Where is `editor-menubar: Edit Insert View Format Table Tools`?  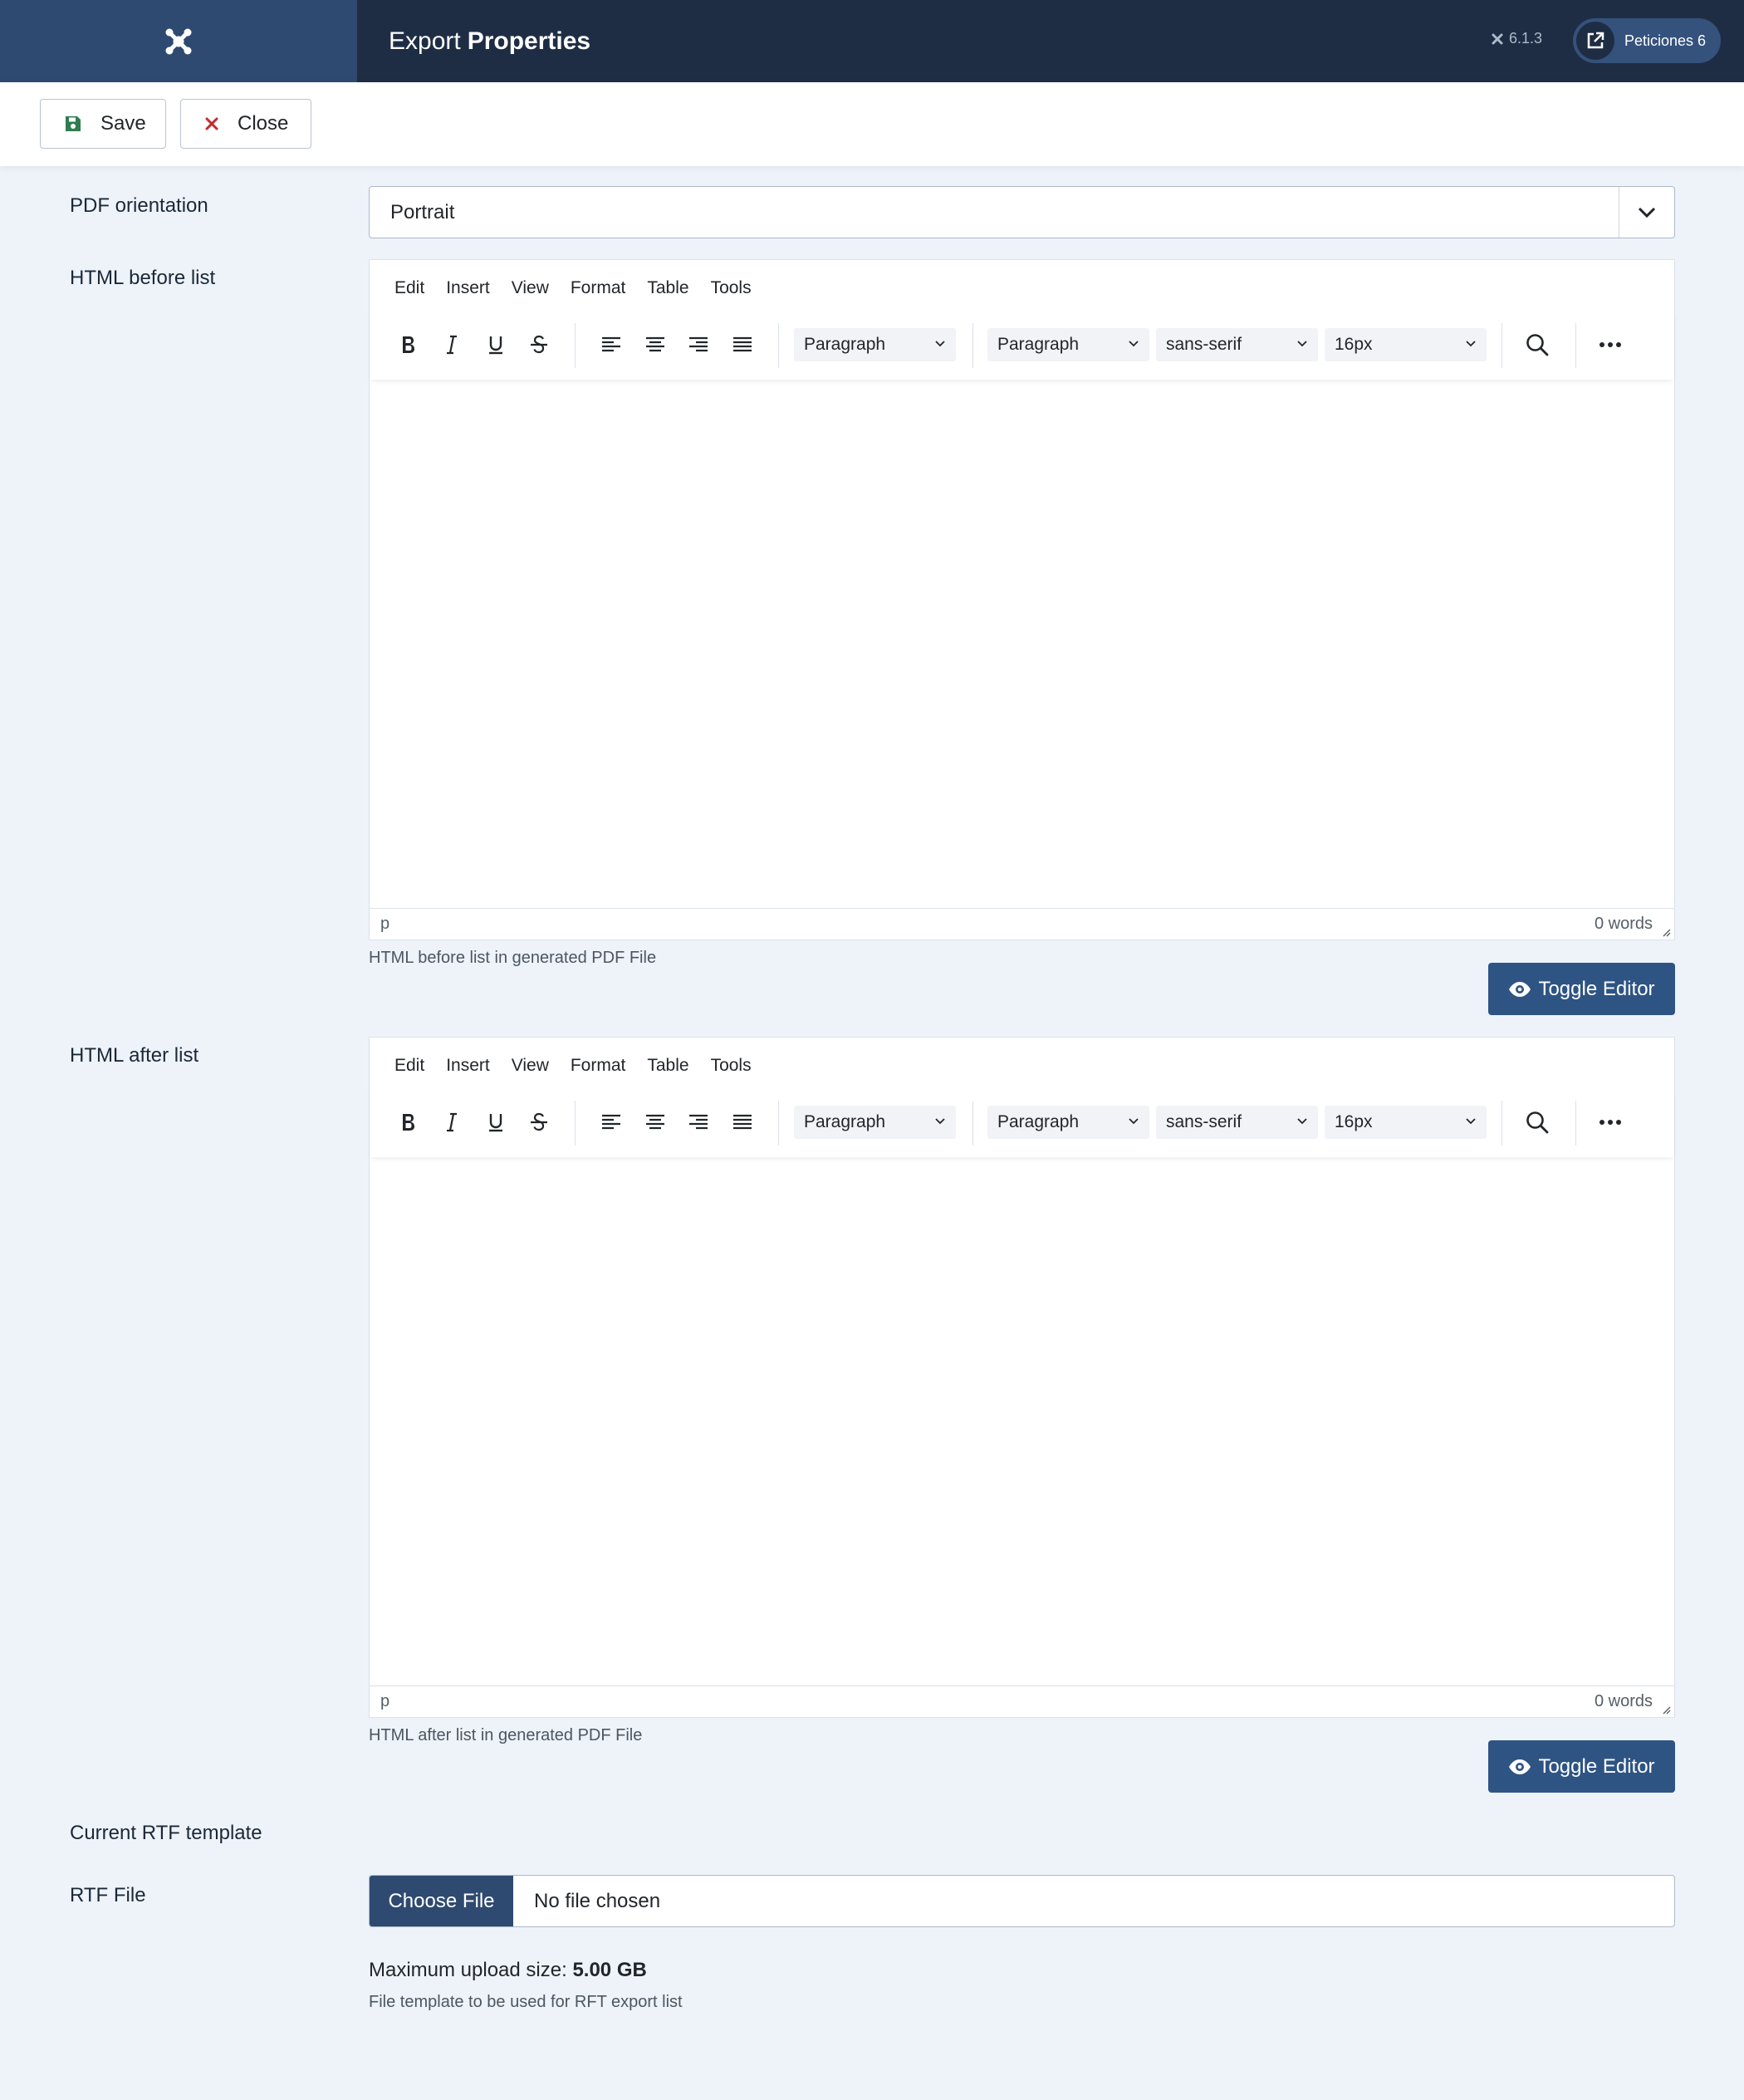
editor-menubar: Edit Insert View Format Table Tools is located at coordinates (583, 1066).